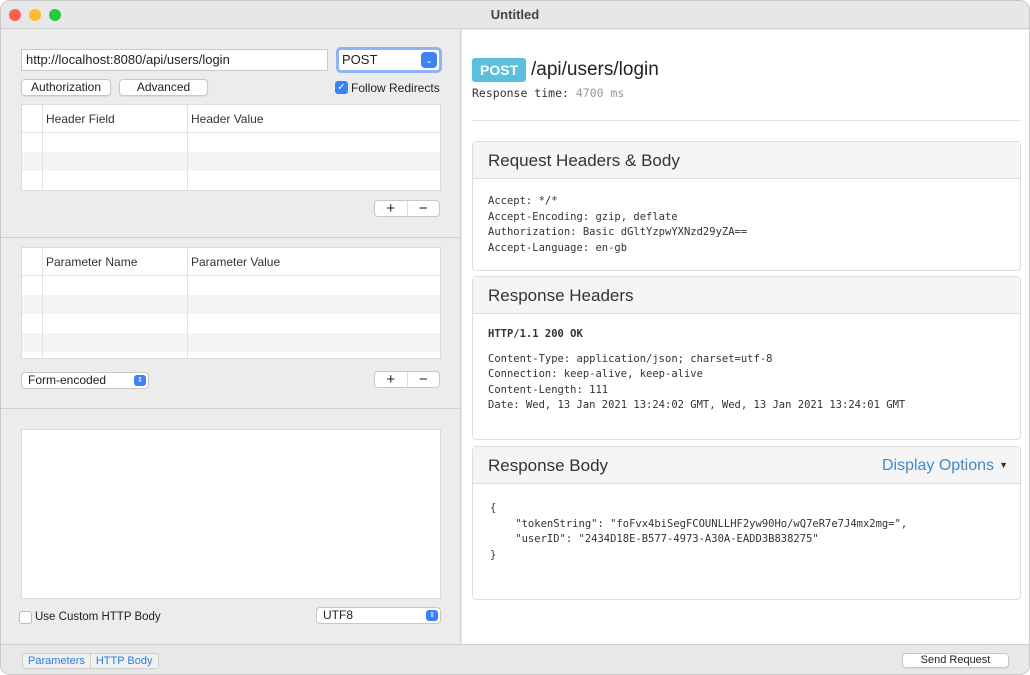  Describe the element at coordinates (938, 465) in the screenshot. I see `display-options-button: Display Options` at that location.